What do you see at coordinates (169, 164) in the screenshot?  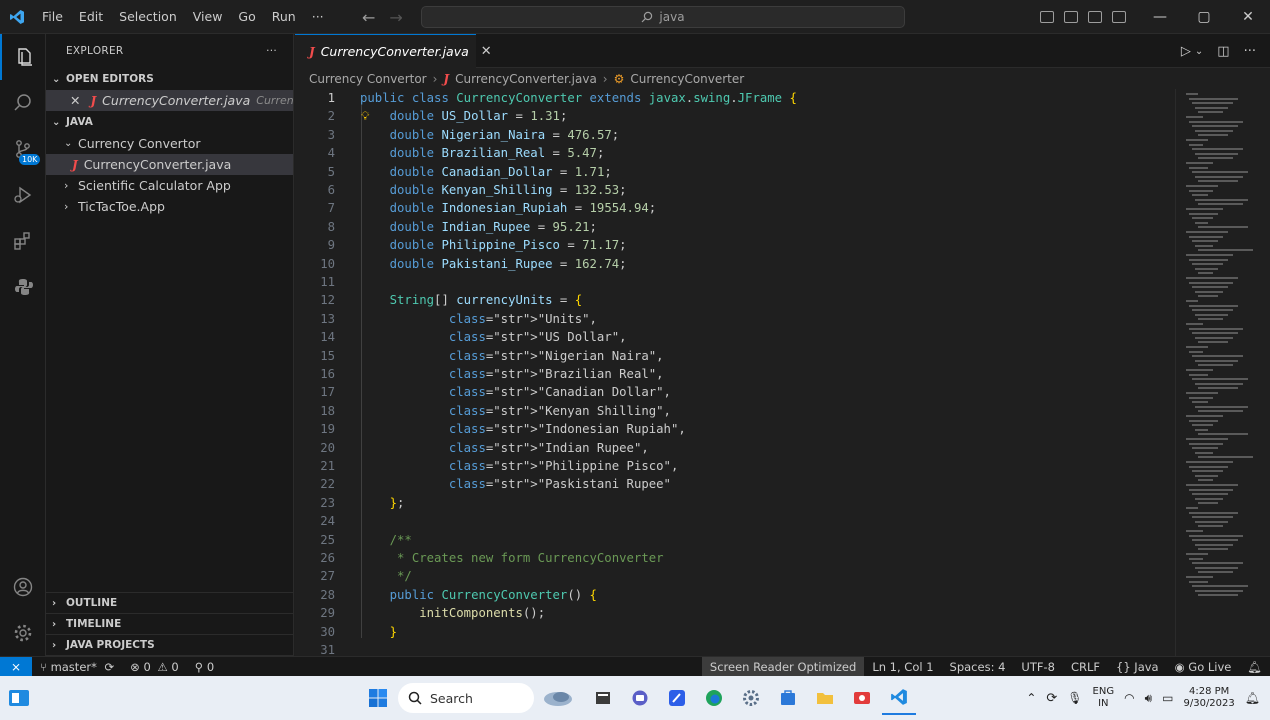 I see `tree-file-currencyconverter: J CurrencyConverter.java` at bounding box center [169, 164].